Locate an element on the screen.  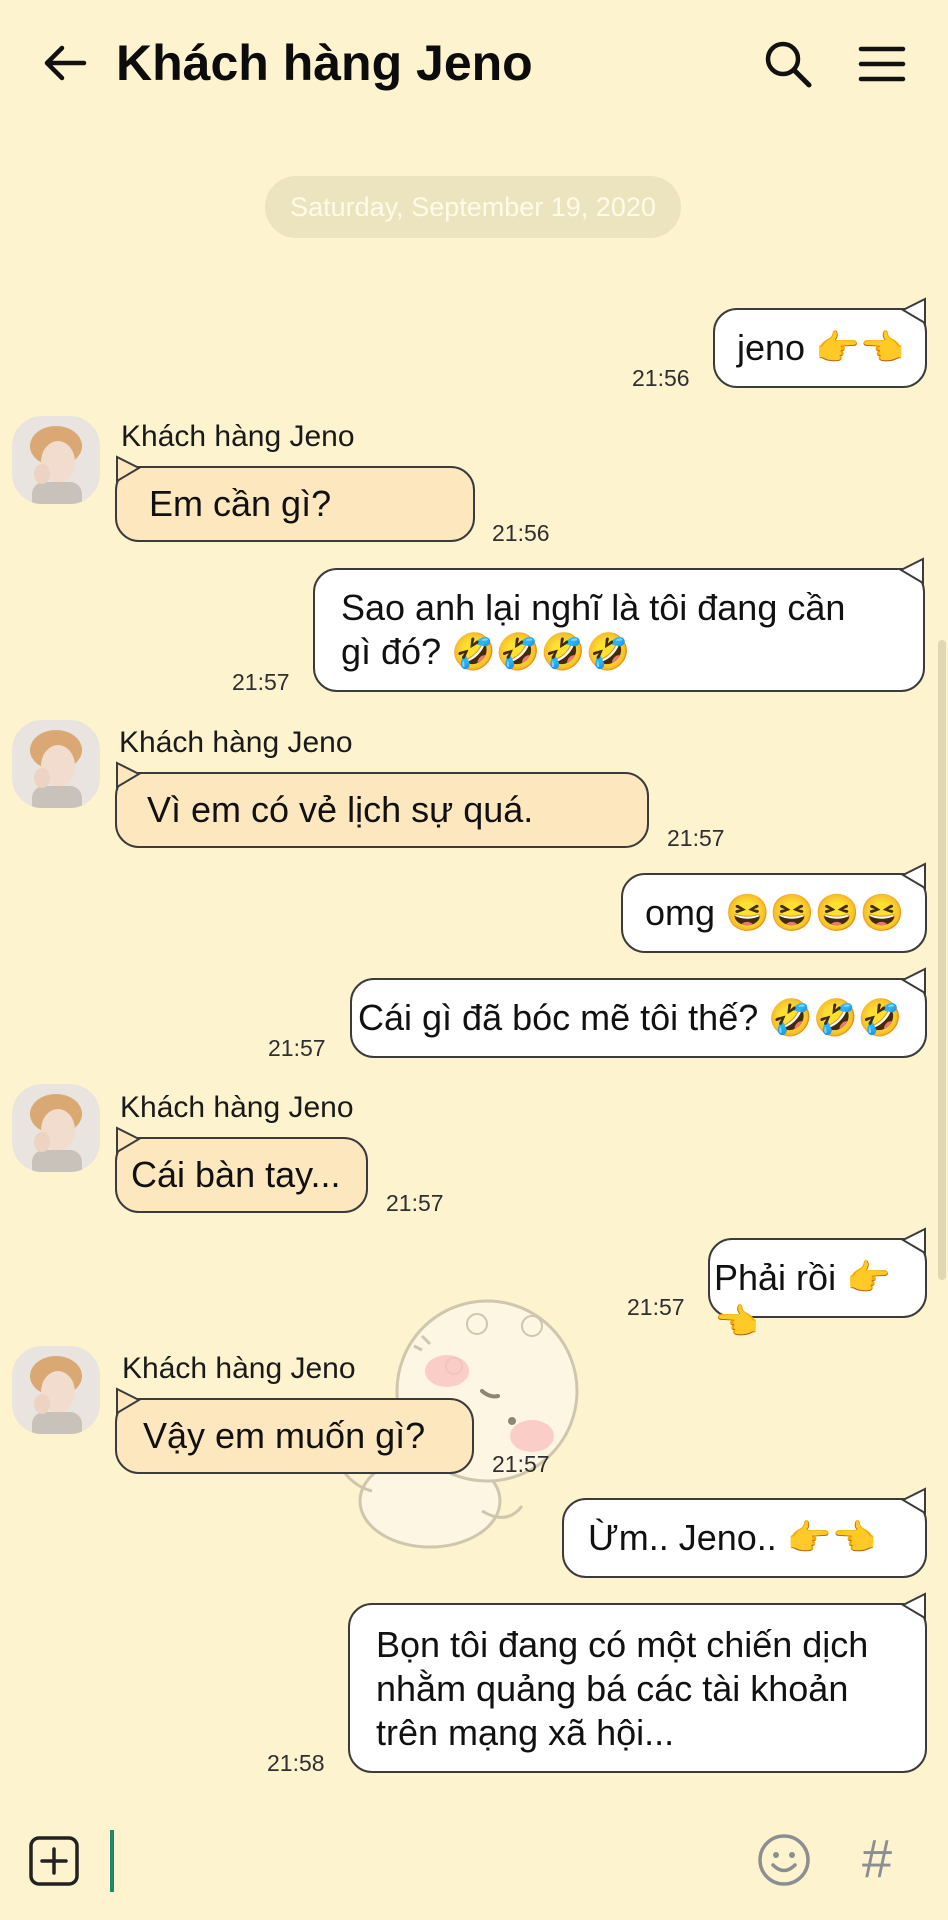
outgoing-message: jeno 👉👈 is located at coordinates (820, 342).